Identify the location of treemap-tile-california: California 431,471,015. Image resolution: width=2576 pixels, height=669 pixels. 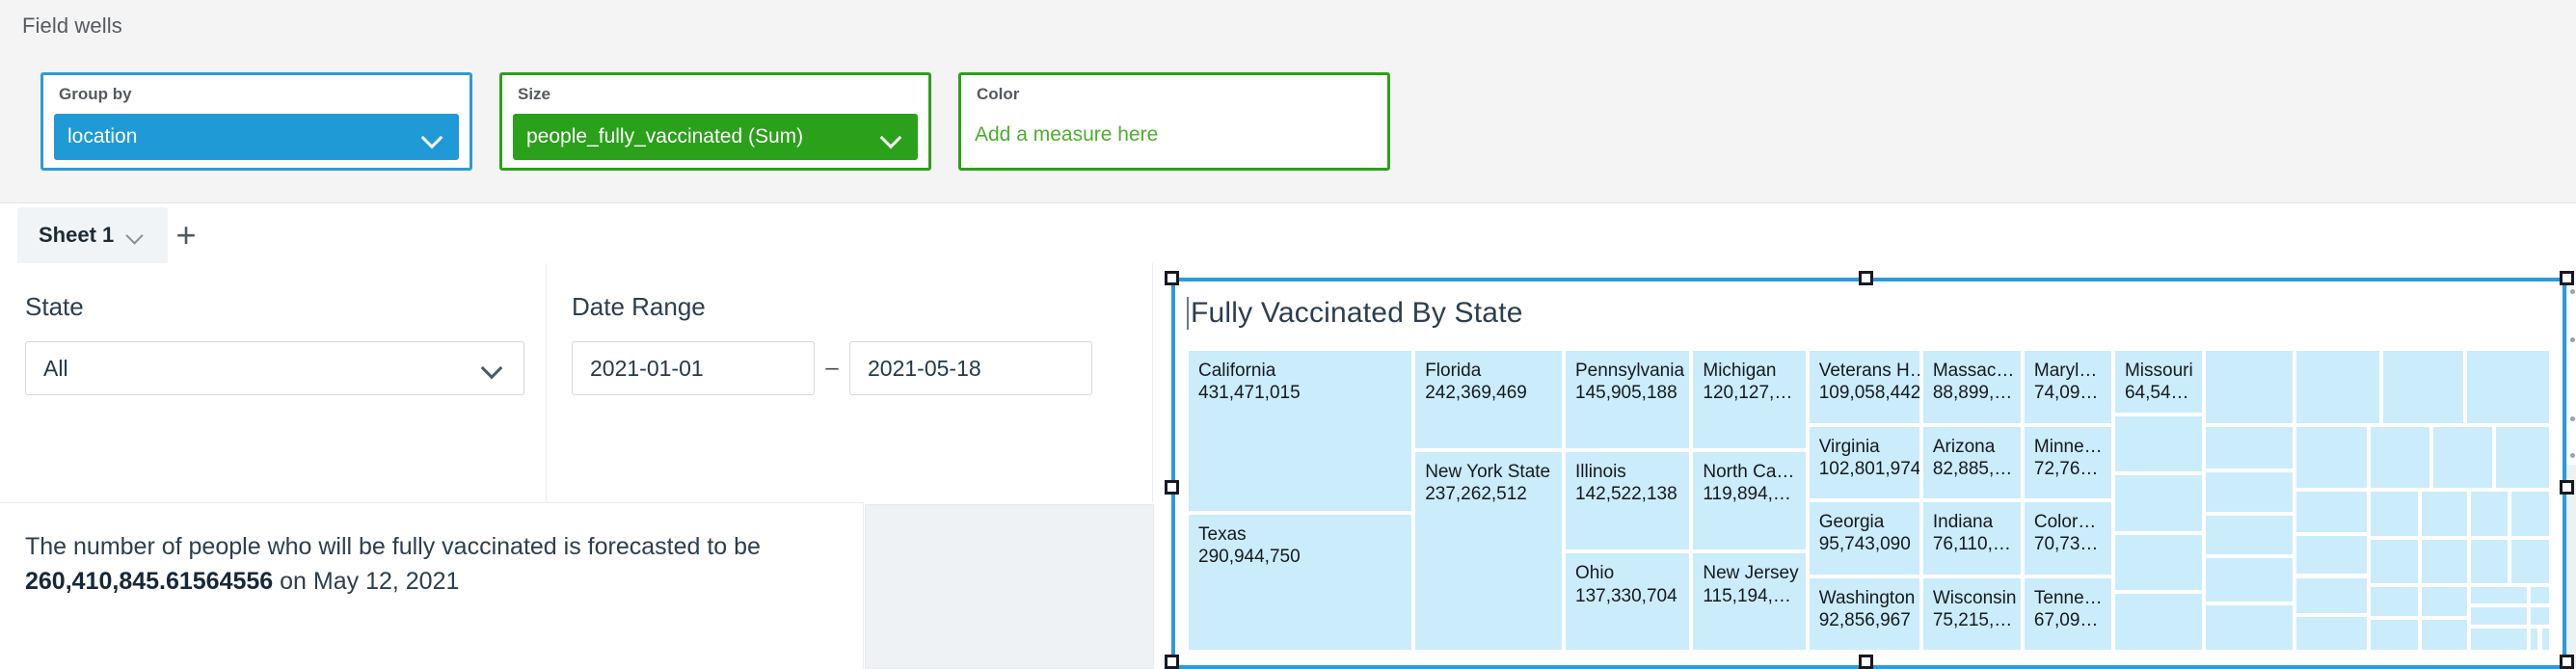
(1301, 431).